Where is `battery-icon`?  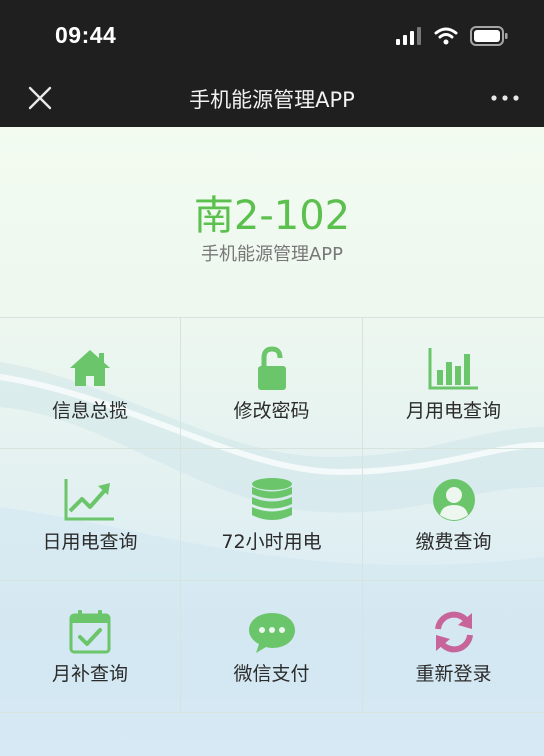 battery-icon is located at coordinates (489, 36).